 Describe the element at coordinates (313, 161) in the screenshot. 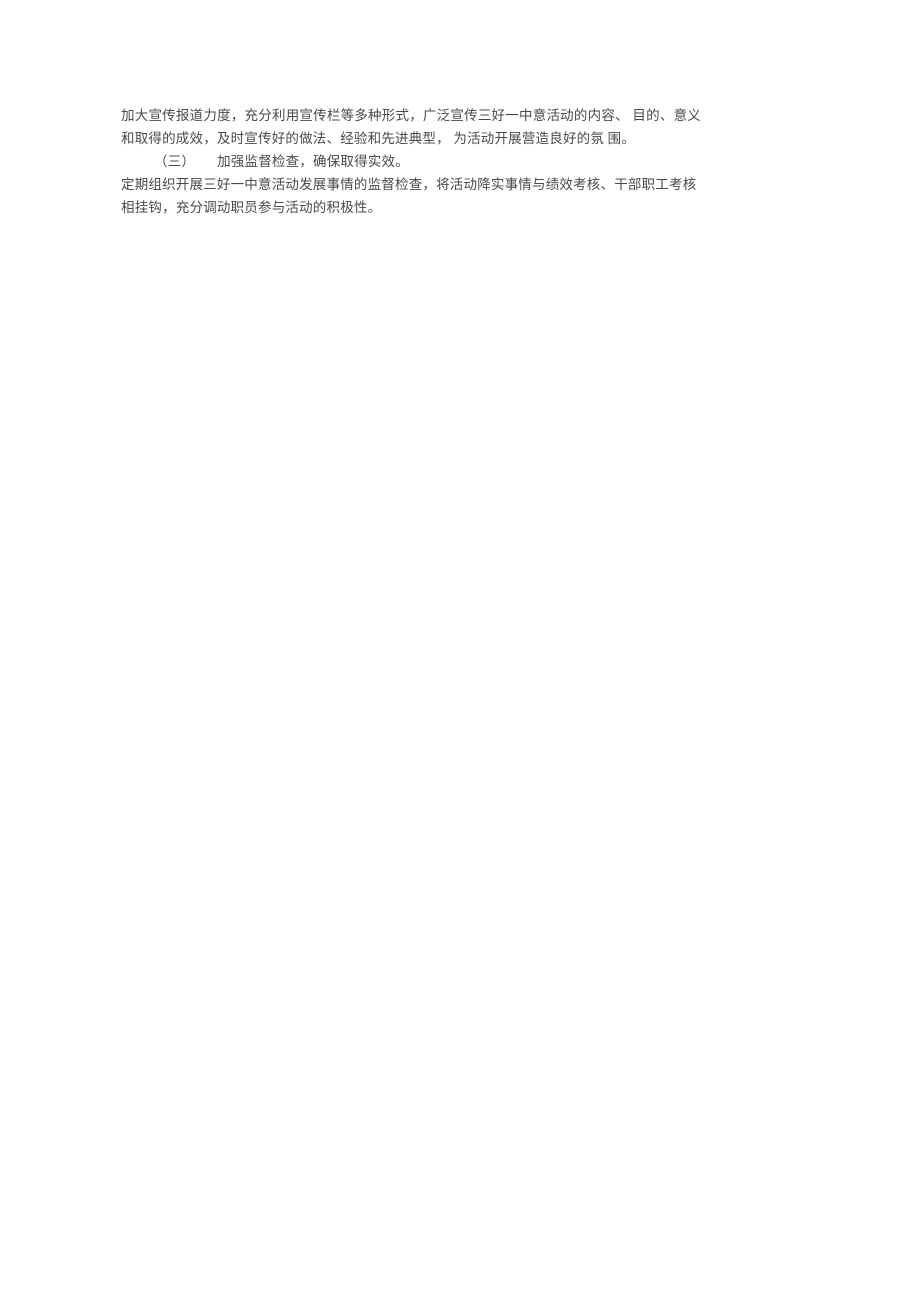

I see `heading-title: 加强监督检查，确保取得实效。` at that location.